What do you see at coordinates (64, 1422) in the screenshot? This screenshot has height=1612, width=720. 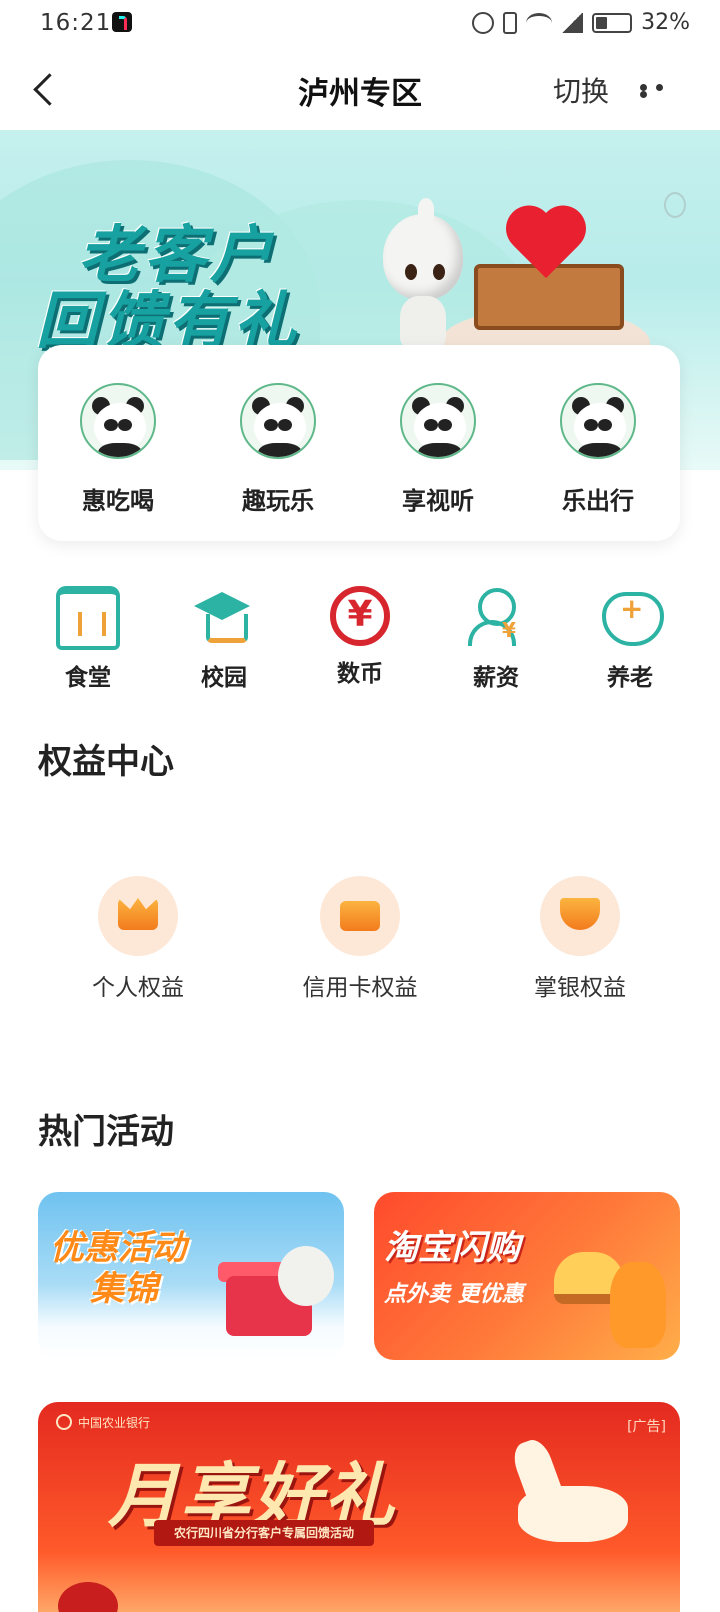 I see `abc-logo-icon` at bounding box center [64, 1422].